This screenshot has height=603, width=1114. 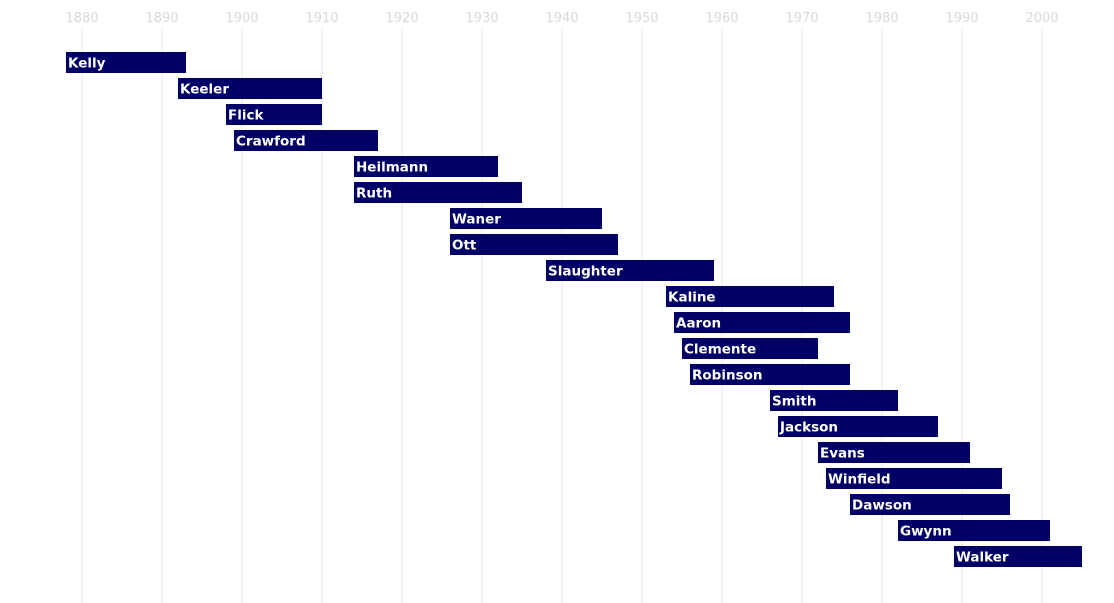 What do you see at coordinates (250, 88) in the screenshot?
I see `bar-keeler: Keeler` at bounding box center [250, 88].